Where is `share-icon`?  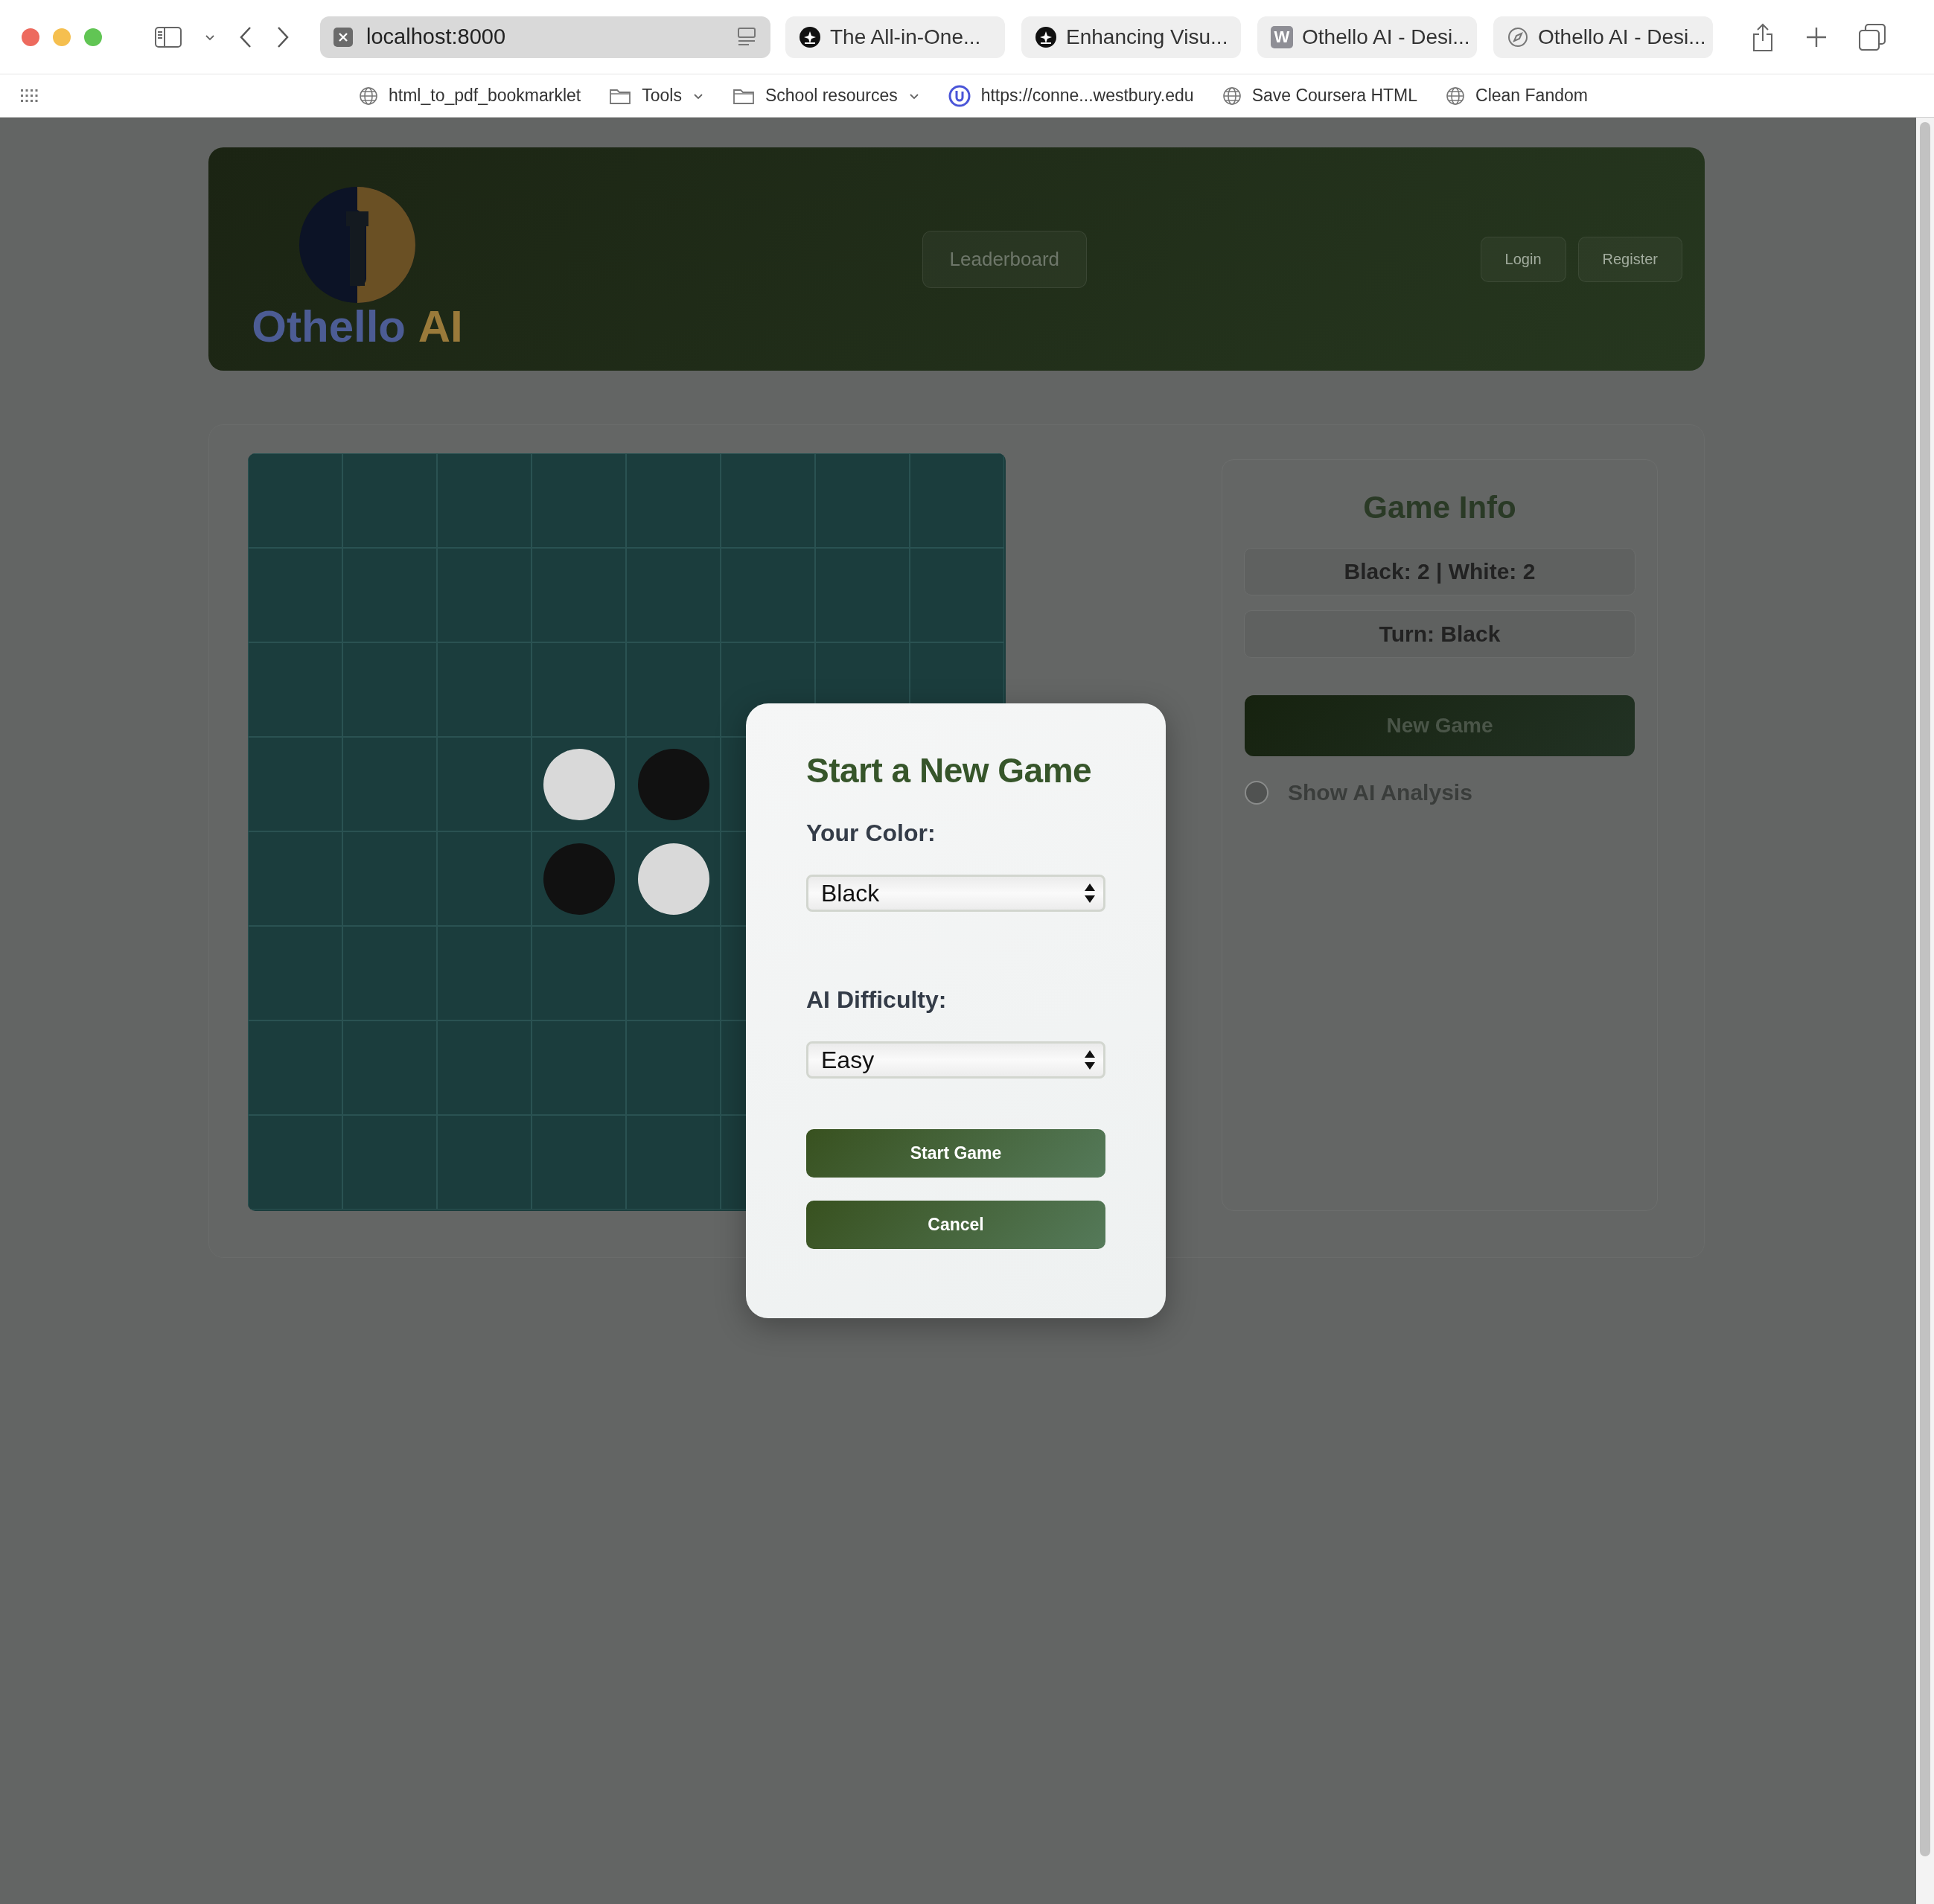 share-icon is located at coordinates (1763, 37).